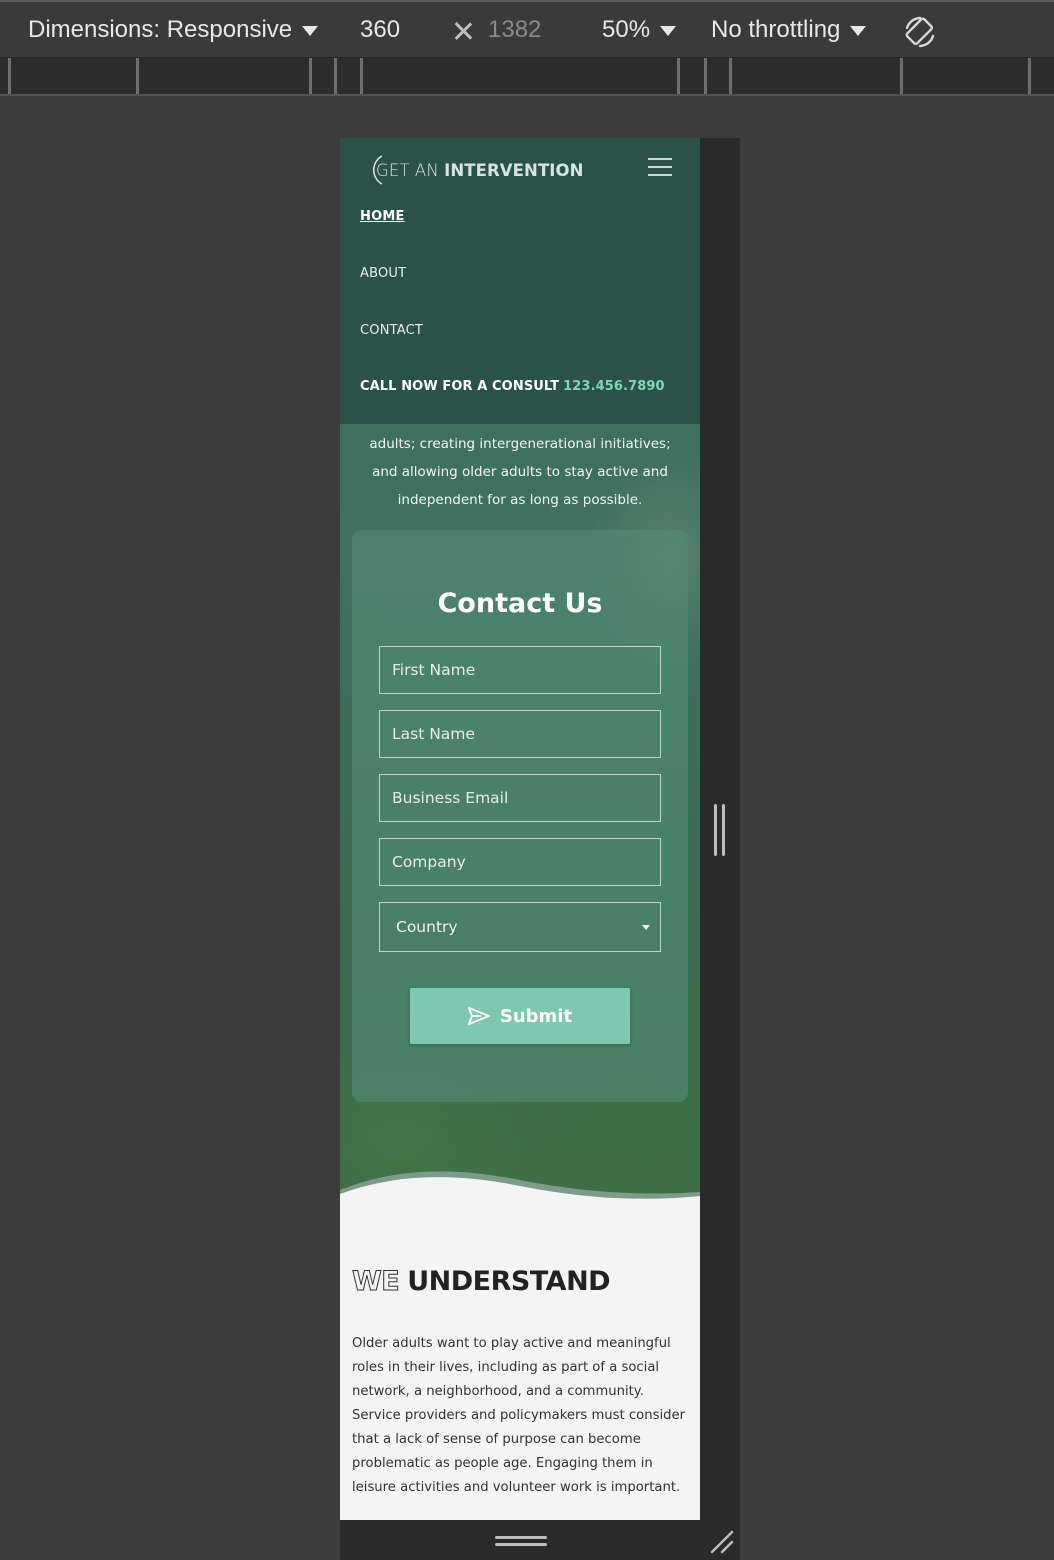 The height and width of the screenshot is (1560, 1054). I want to click on section-heading: WE UNDERSTAND, so click(481, 1282).